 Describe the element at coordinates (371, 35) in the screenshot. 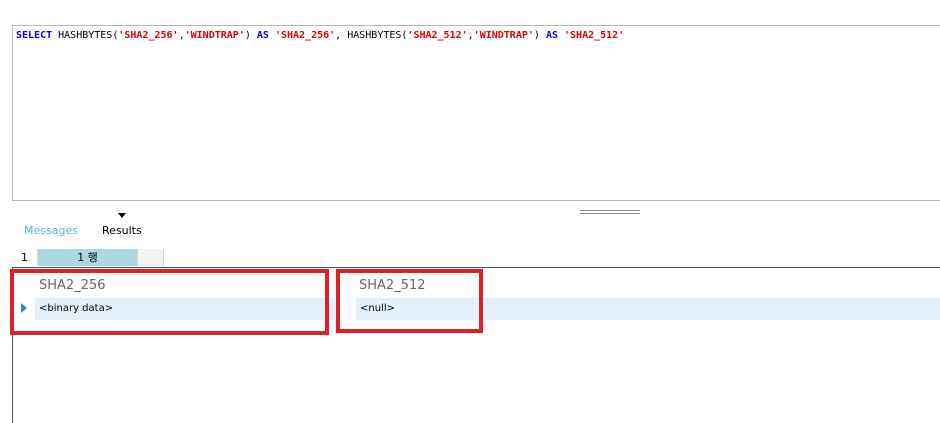

I see `sql-token-fn: , HASHBYTES(` at that location.